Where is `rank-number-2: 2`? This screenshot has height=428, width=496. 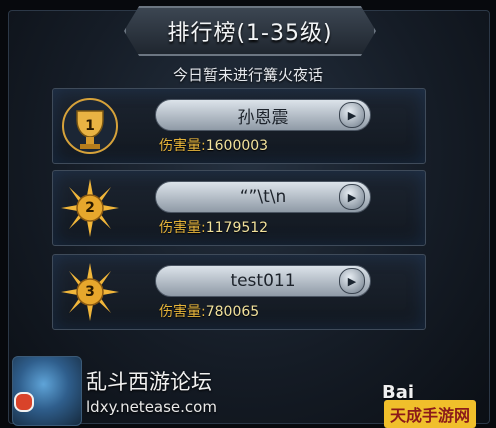
rank-number-2: 2 is located at coordinates (90, 208).